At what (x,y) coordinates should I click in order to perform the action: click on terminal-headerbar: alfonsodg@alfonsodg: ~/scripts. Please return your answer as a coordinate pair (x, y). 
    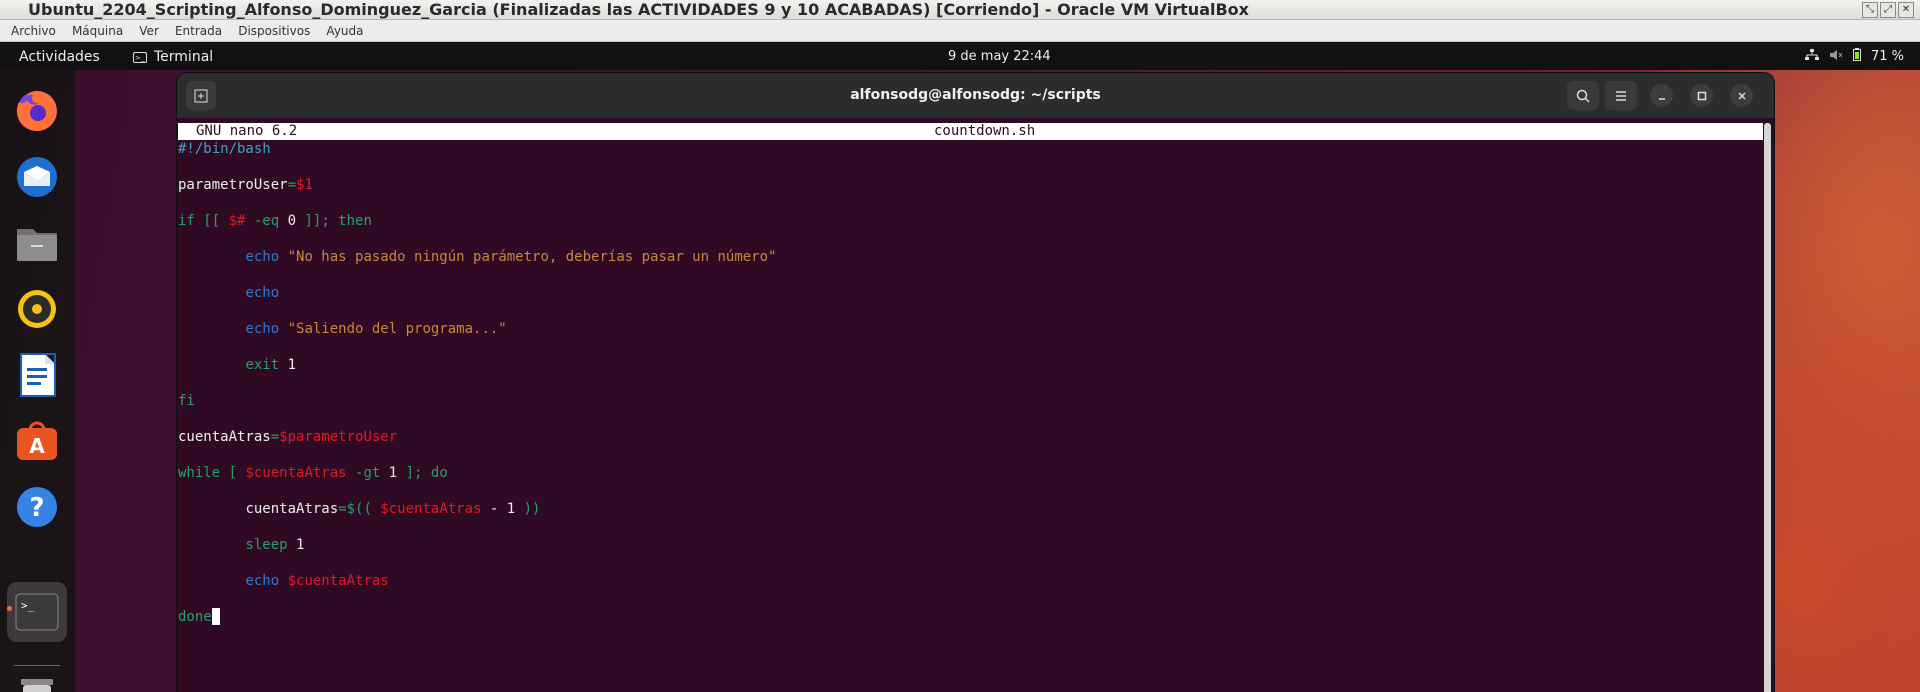
    Looking at the image, I should click on (975, 95).